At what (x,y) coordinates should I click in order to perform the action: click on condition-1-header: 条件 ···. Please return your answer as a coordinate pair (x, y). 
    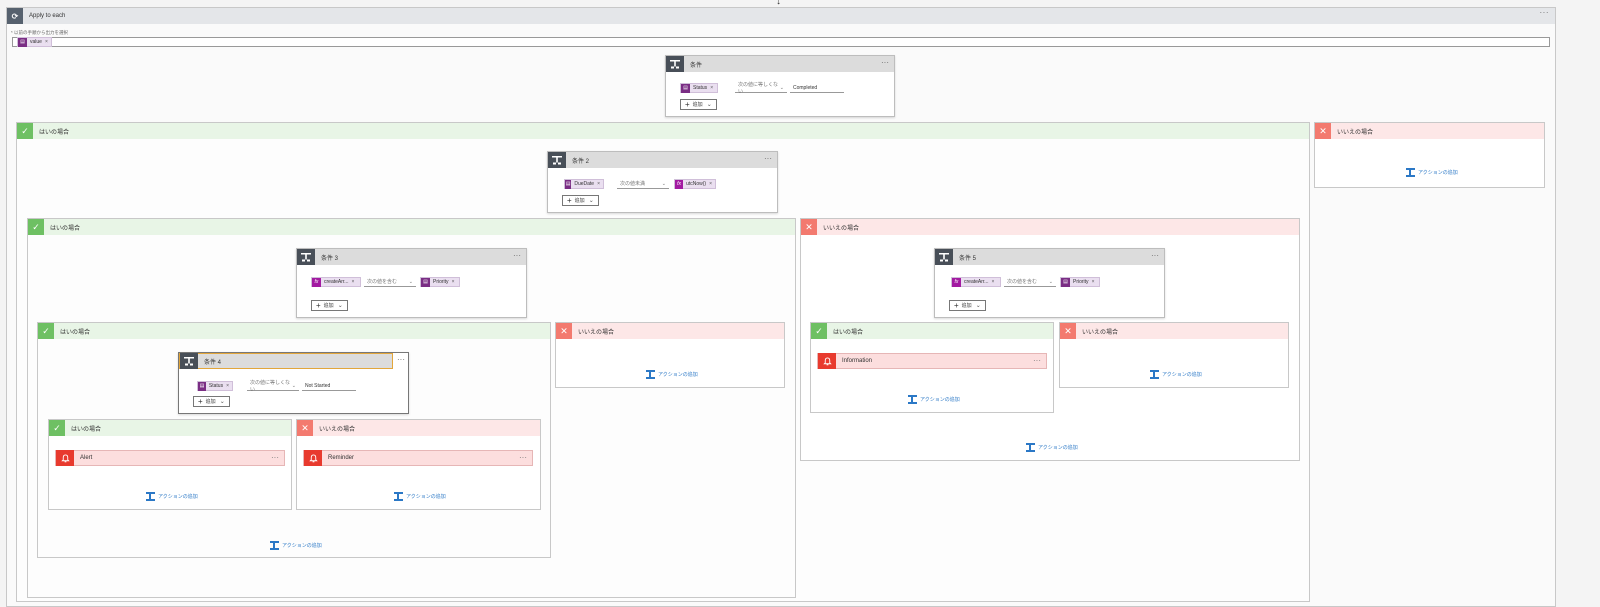
    Looking at the image, I should click on (780, 64).